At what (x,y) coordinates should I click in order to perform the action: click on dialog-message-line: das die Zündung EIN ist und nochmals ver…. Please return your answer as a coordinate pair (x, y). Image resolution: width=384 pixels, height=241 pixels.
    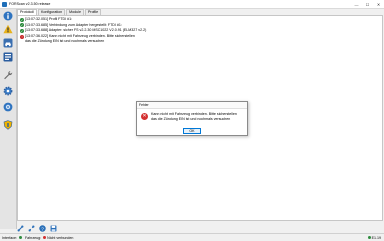
    Looking at the image, I should click on (191, 118).